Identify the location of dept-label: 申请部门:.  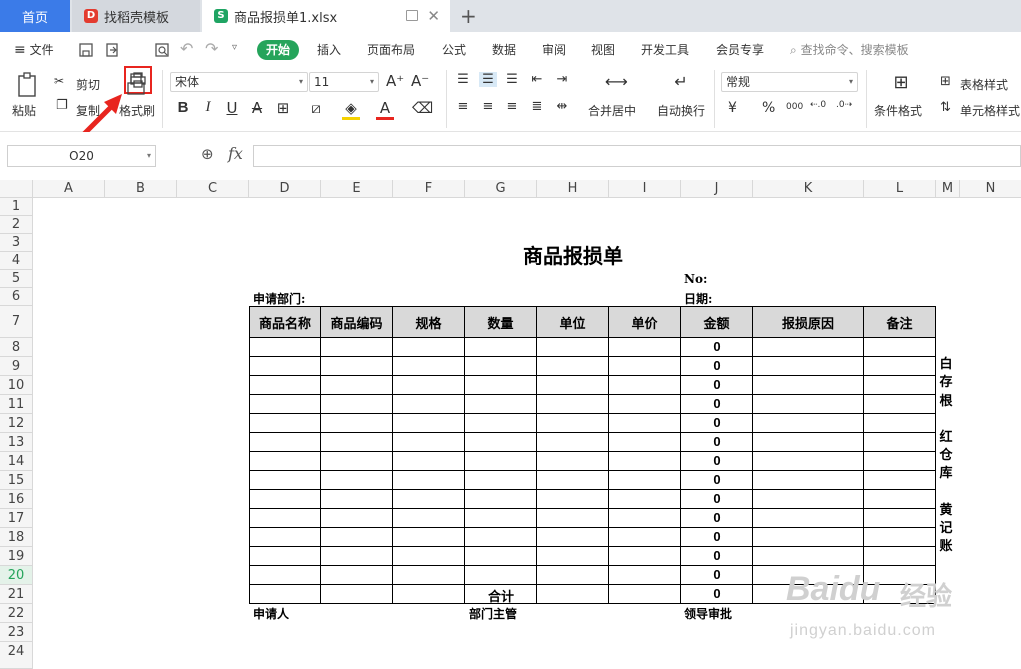
(279, 298).